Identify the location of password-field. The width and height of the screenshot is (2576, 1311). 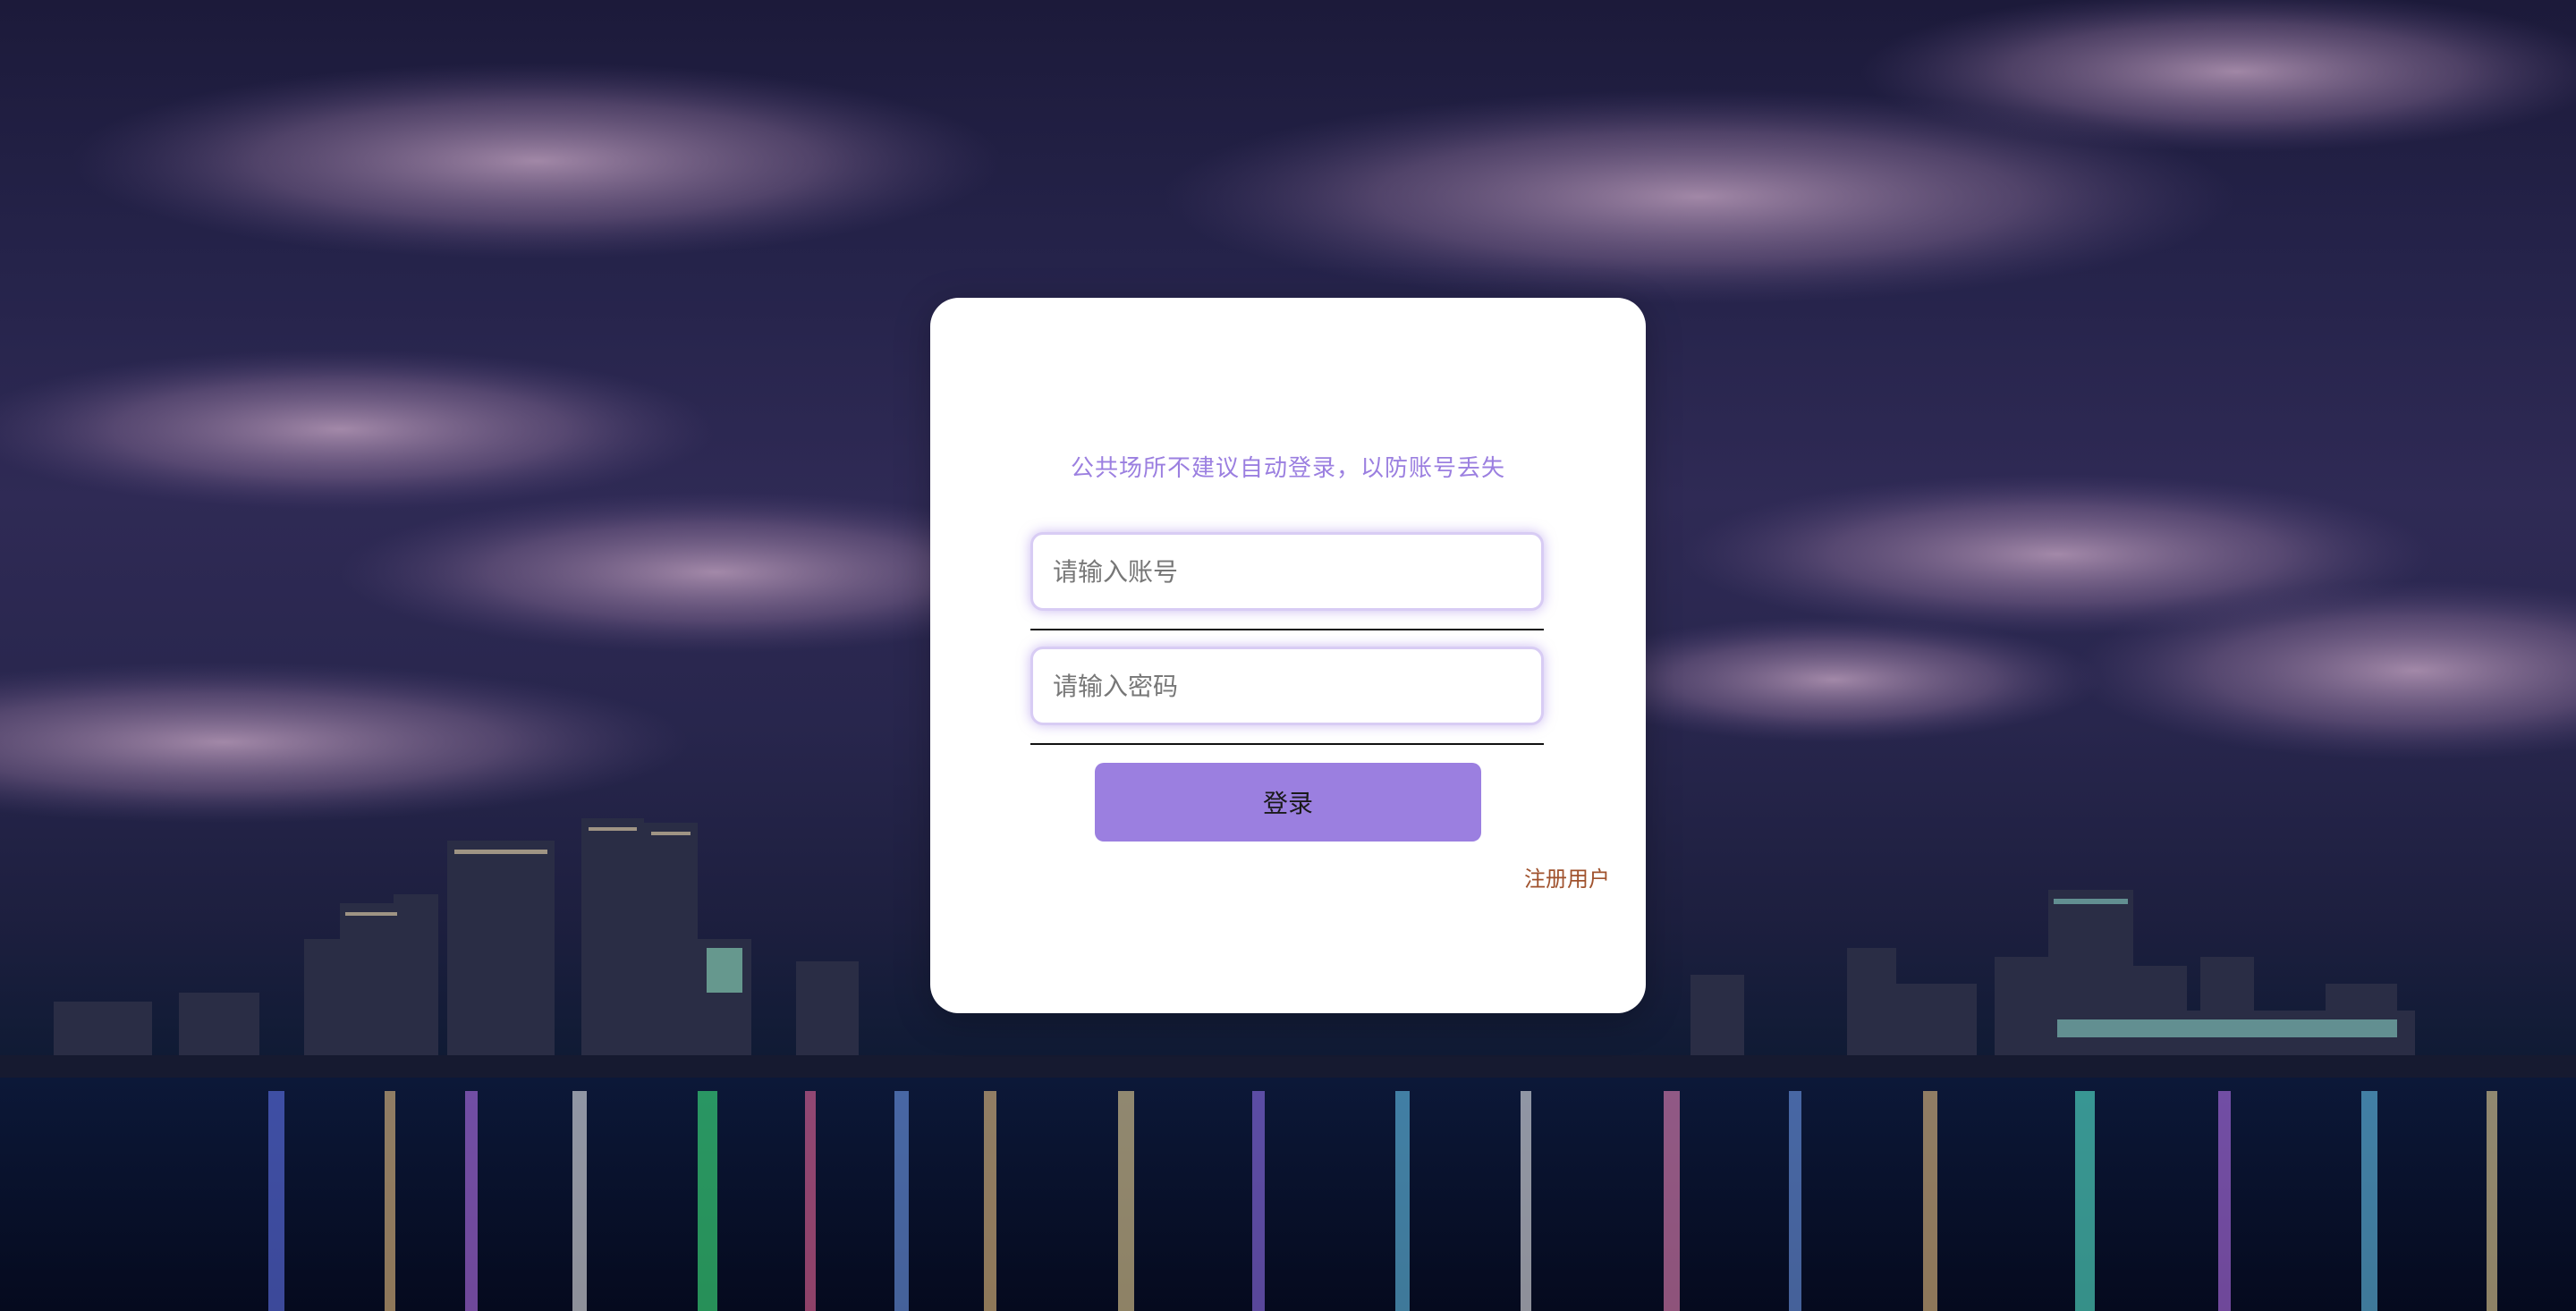
(1287, 696).